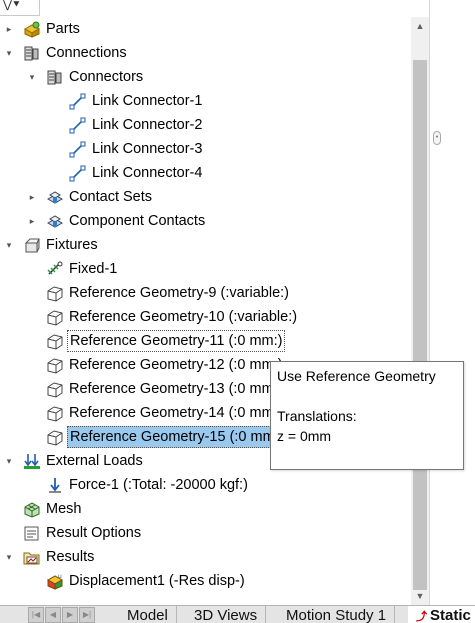  I want to click on tree-item-label: Reference Geometry-9 (:variable:), so click(179, 293).